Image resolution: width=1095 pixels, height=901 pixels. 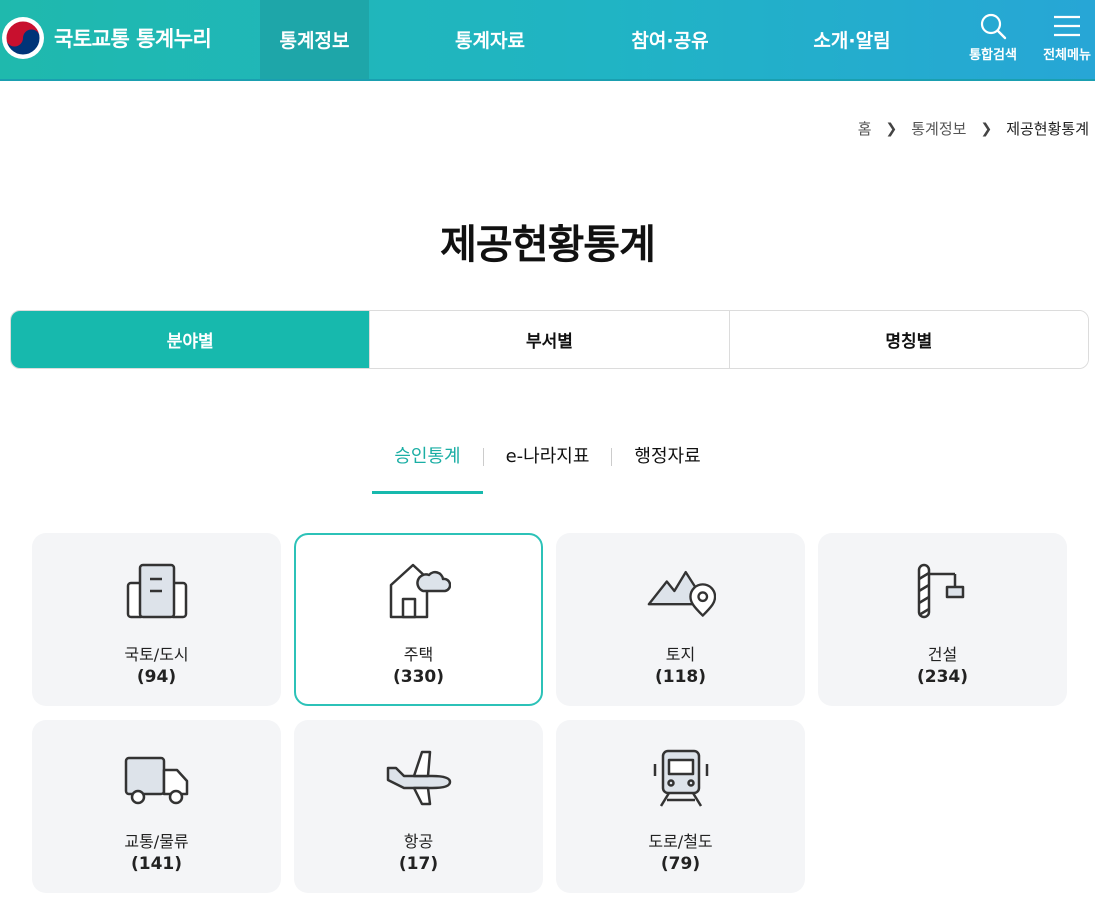 I want to click on nav-about: 소개·알림, so click(x=852, y=39).